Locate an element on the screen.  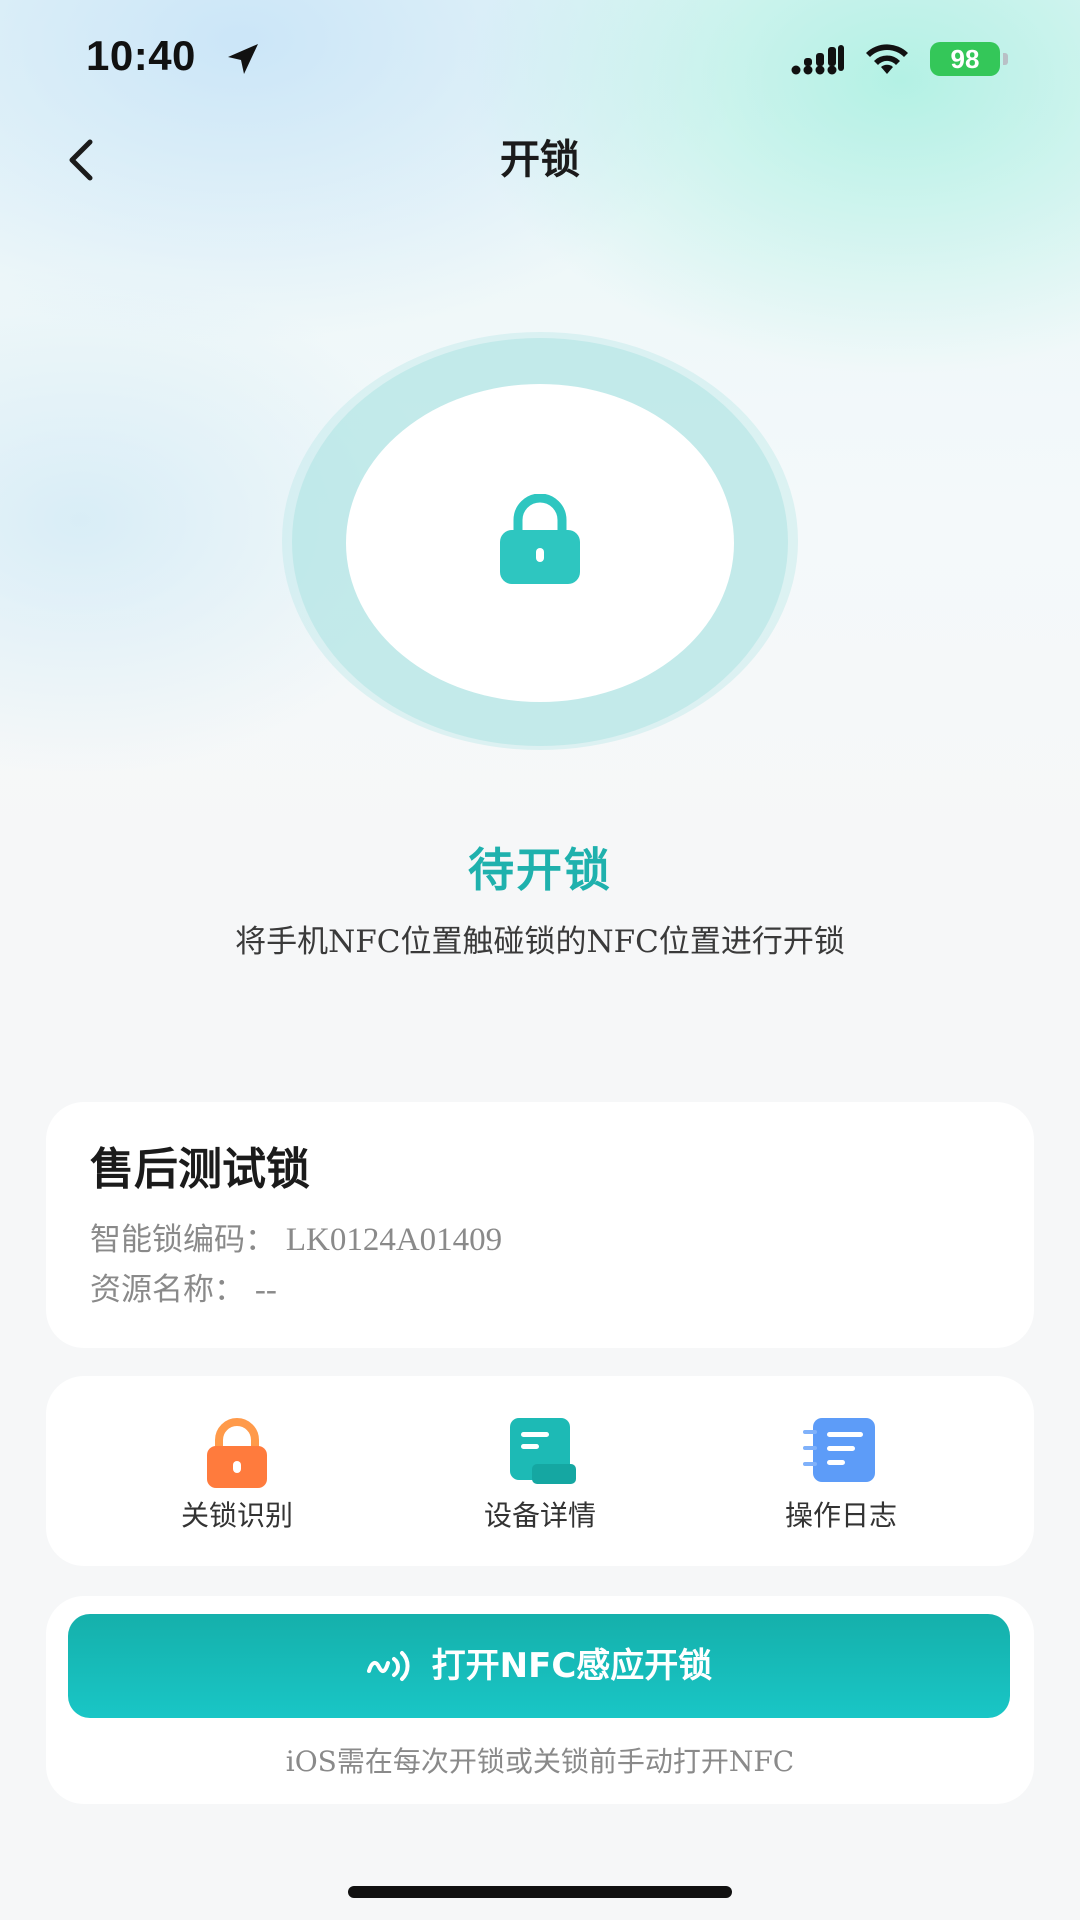
nfc-signal-icon is located at coordinates (388, 1666).